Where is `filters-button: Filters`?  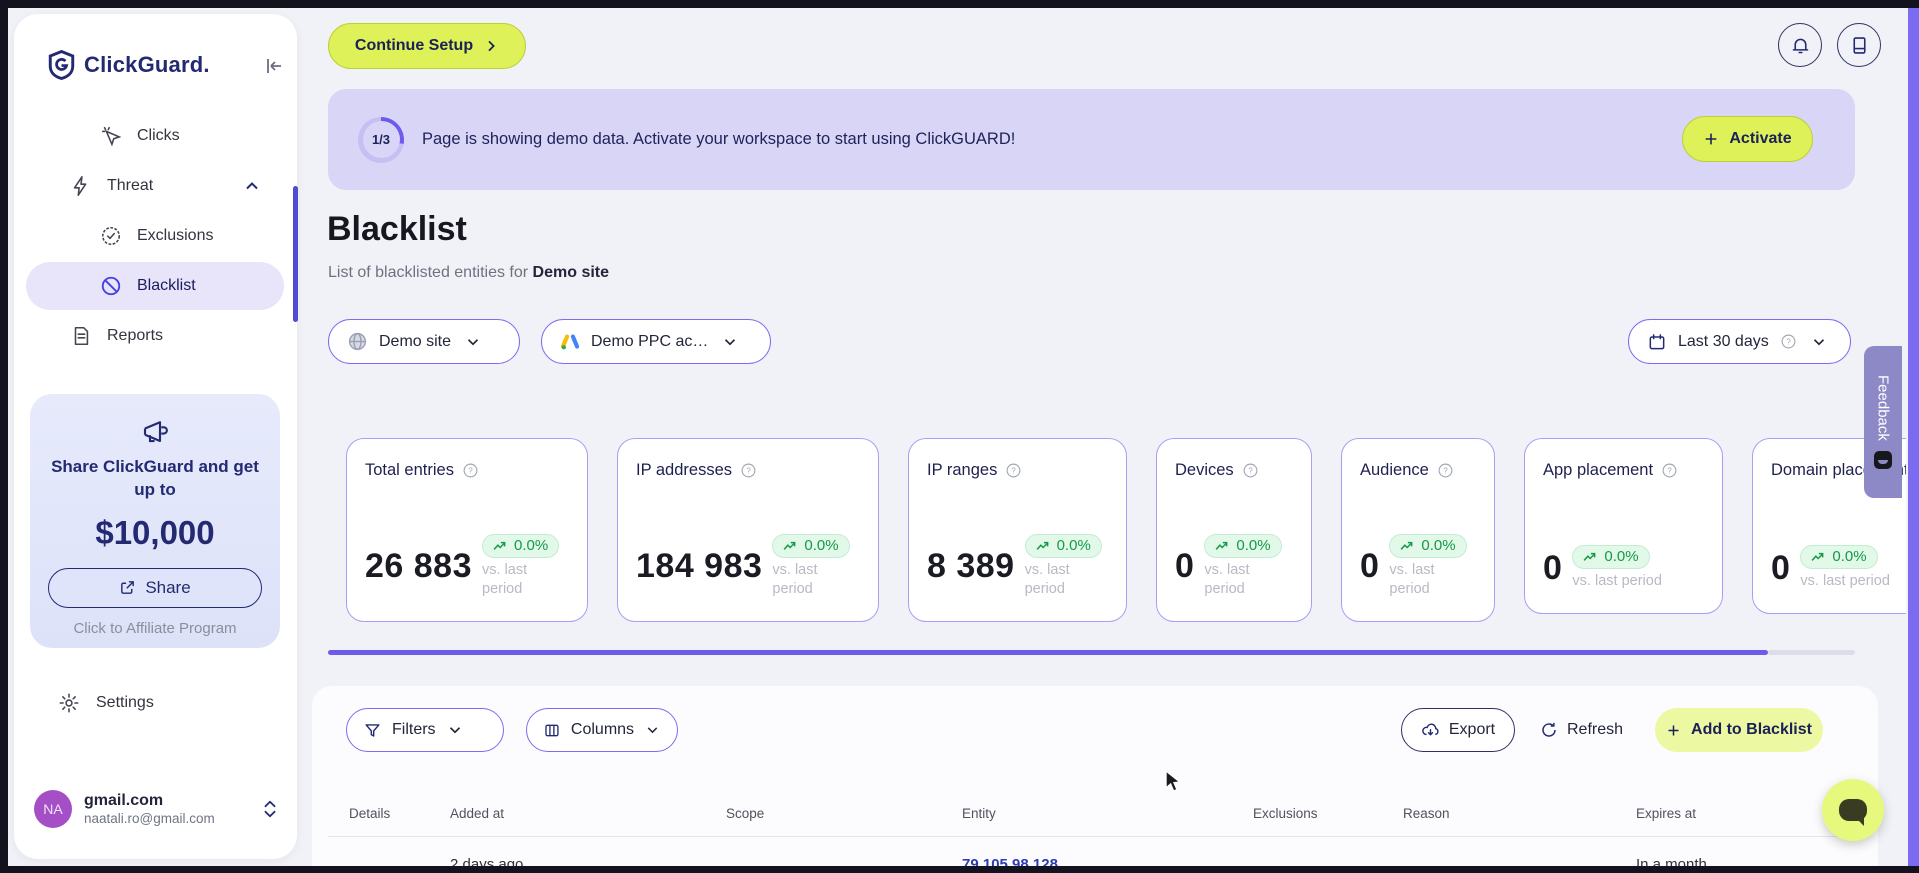 filters-button: Filters is located at coordinates (425, 730).